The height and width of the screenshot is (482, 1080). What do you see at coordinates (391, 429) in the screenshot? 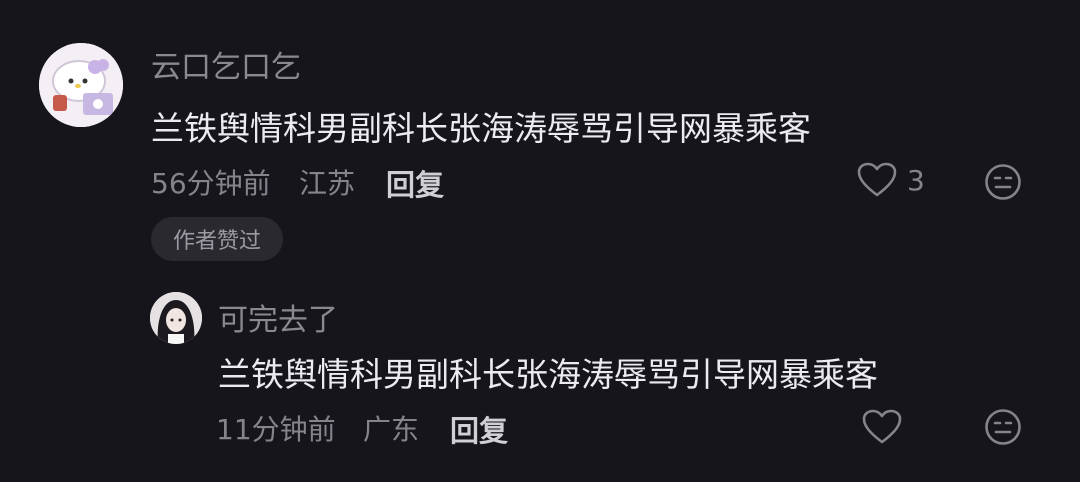
I see `comment-location: 广东` at bounding box center [391, 429].